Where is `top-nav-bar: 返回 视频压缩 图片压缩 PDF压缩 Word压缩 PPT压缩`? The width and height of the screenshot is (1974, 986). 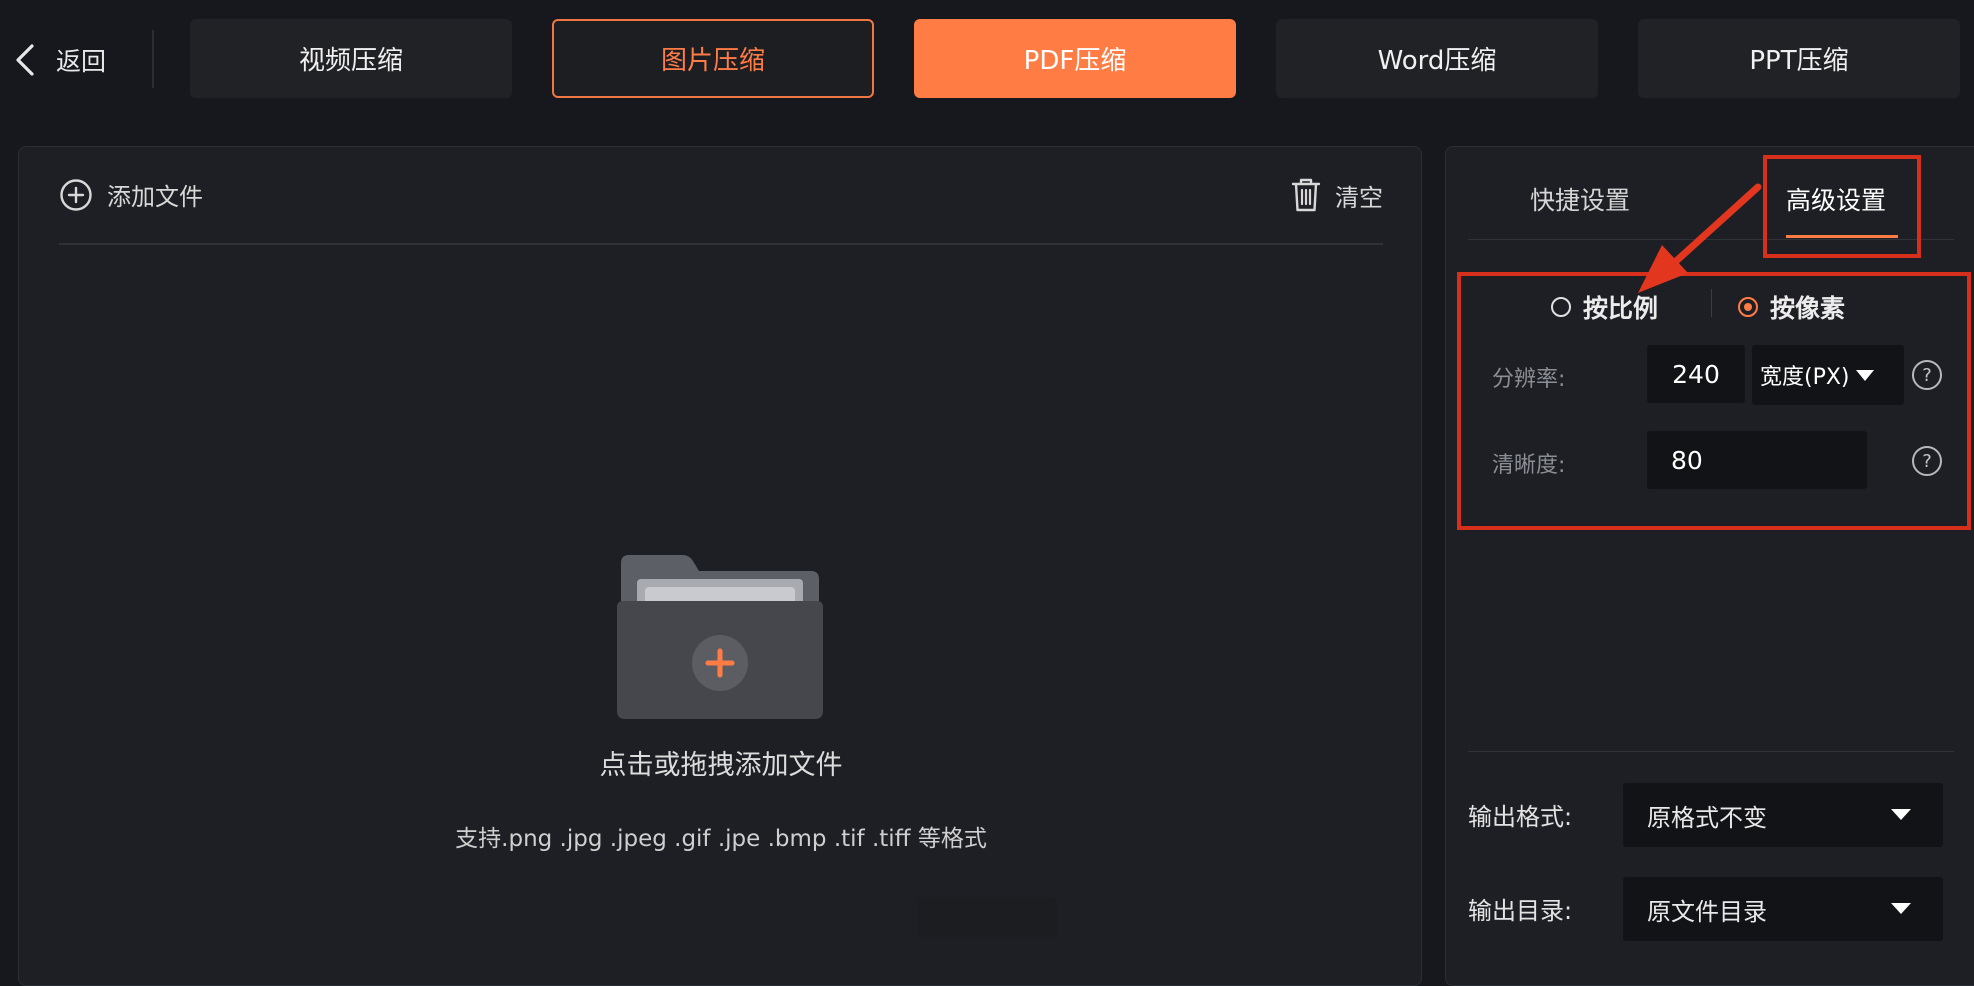 top-nav-bar: 返回 视频压缩 图片压缩 PDF压缩 Word压缩 PPT压缩 is located at coordinates (987, 59).